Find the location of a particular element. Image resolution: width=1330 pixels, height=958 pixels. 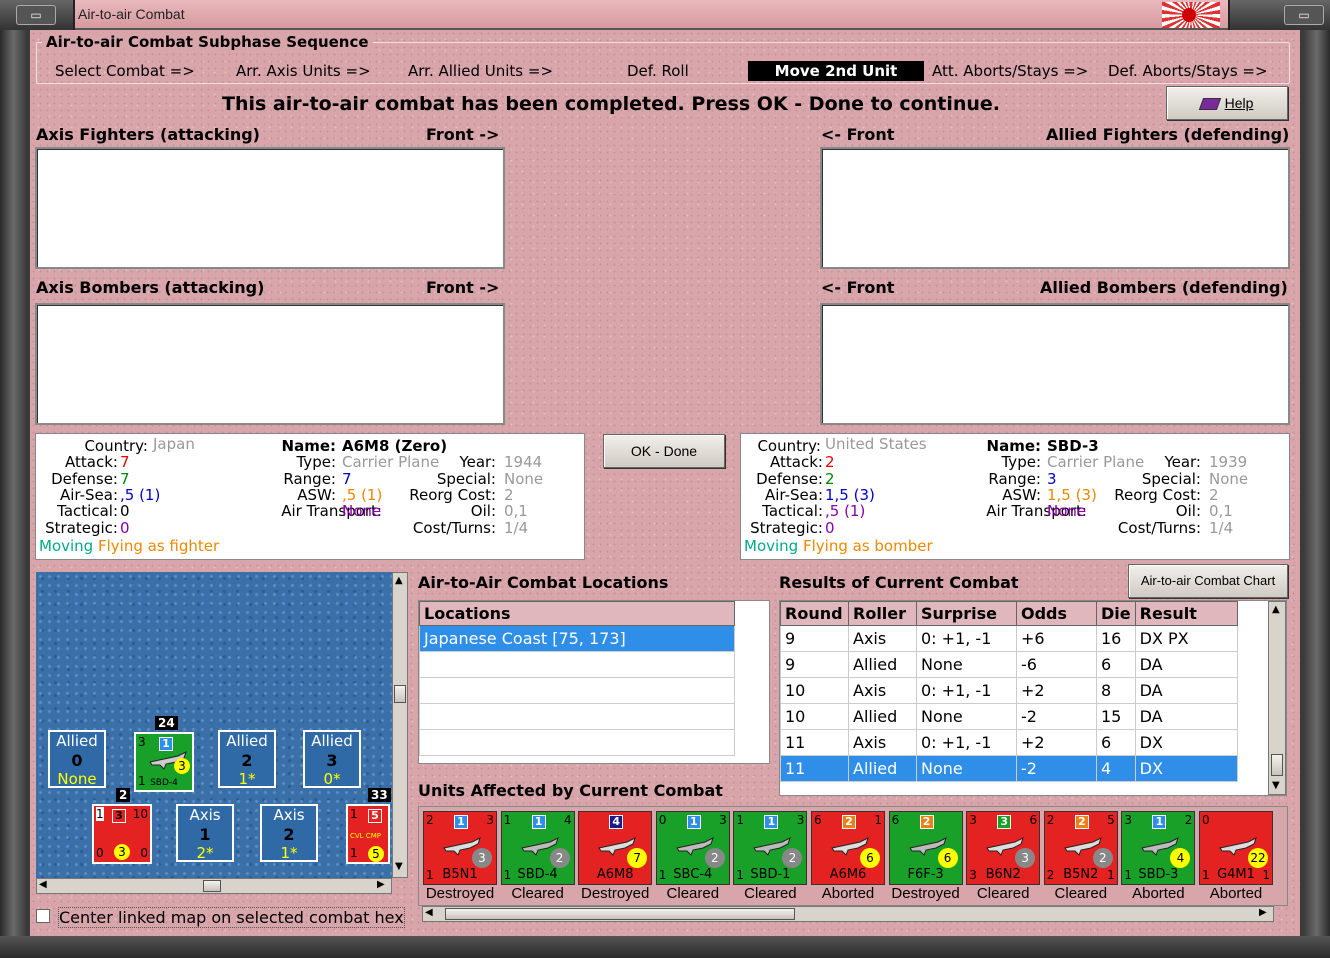

cell: Allied is located at coordinates (882, 768).